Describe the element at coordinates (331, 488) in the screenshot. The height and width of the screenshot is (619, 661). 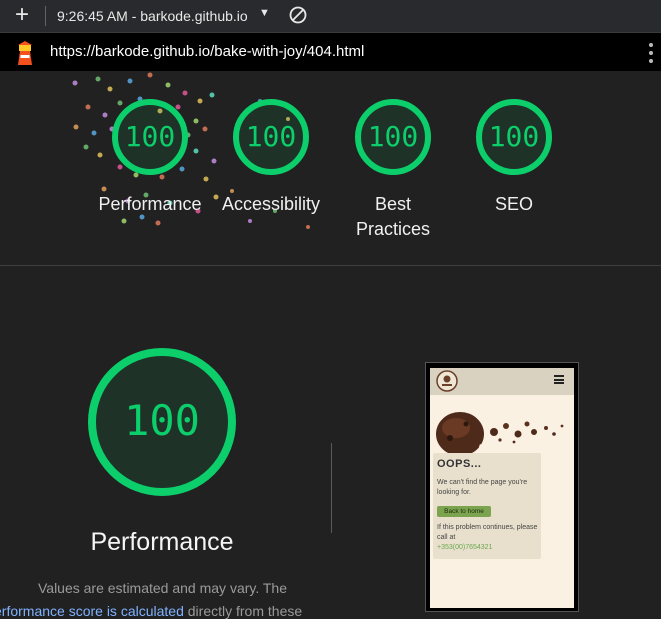
I see `vertical-divider` at that location.